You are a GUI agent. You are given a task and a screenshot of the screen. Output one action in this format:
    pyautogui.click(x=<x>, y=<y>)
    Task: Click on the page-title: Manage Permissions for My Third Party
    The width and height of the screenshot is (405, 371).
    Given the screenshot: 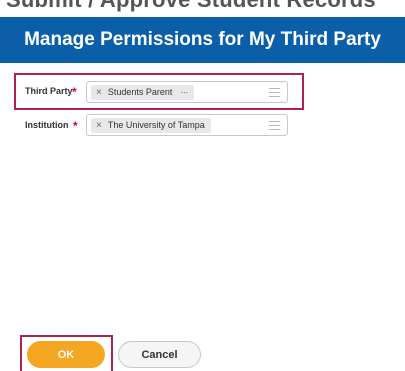 What is the action you would take?
    pyautogui.click(x=202, y=39)
    